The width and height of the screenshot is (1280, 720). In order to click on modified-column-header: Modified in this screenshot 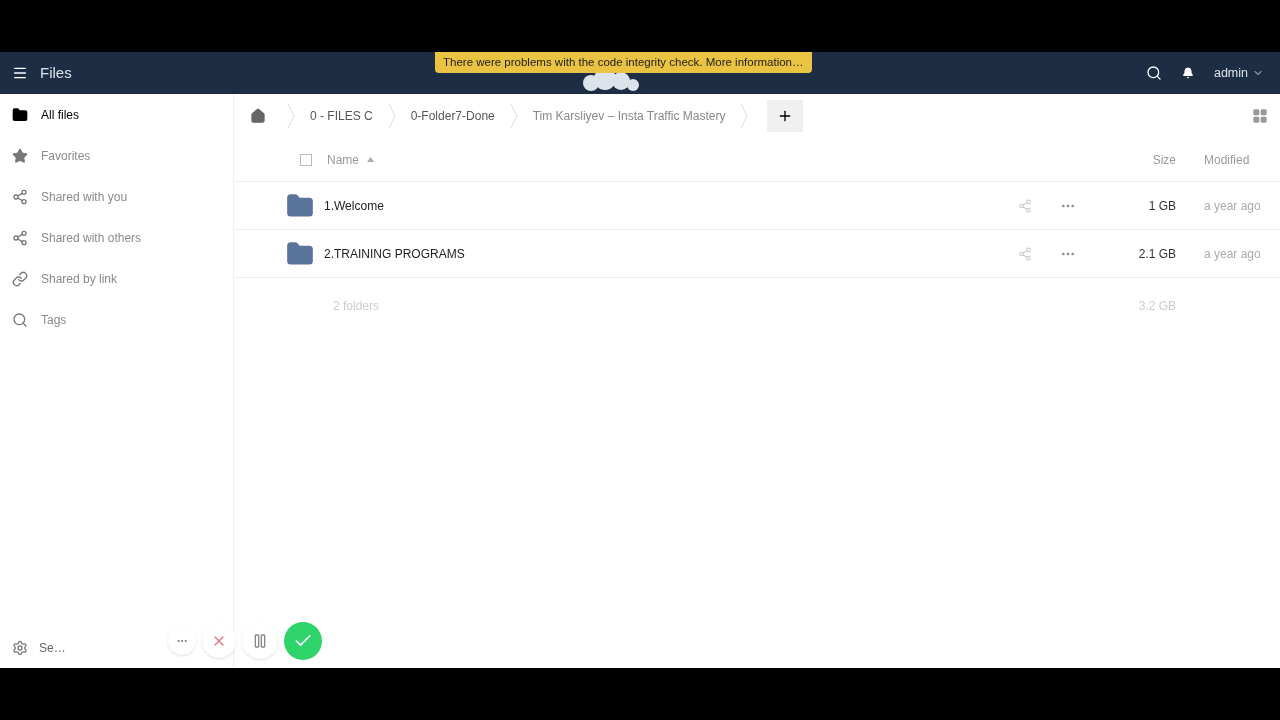, I will do `click(1228, 159)`.